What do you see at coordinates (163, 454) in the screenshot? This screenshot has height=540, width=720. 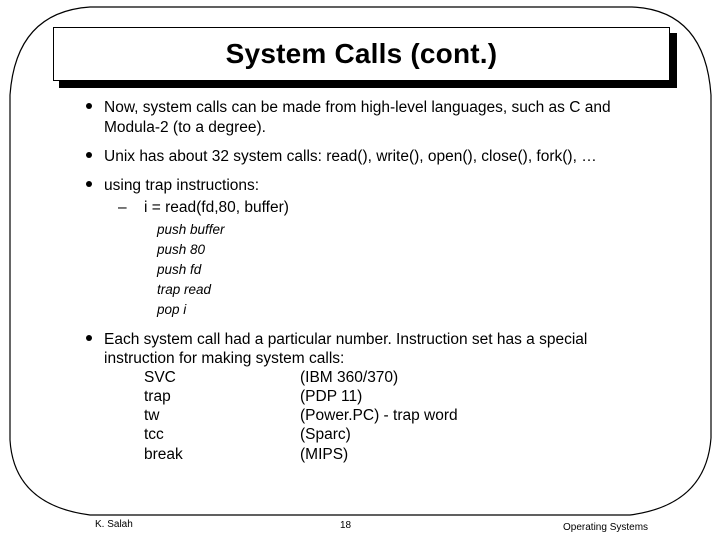 I see `instruction-name: break` at bounding box center [163, 454].